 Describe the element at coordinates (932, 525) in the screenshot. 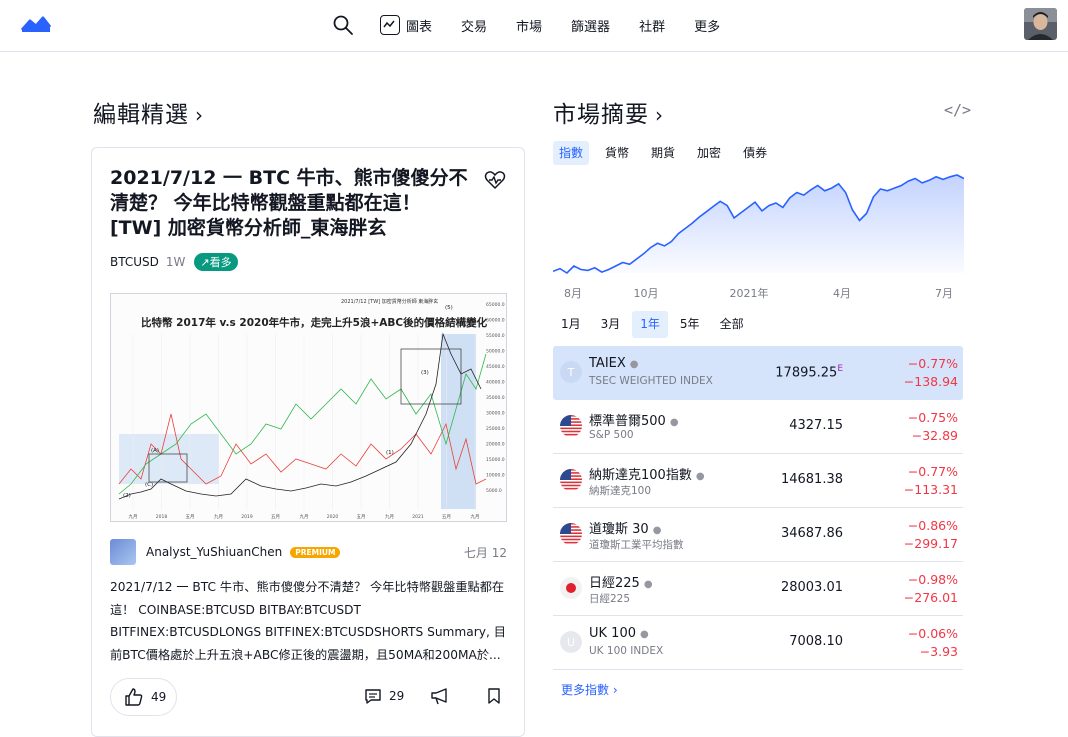

I see `index-change-percent: −0.86%` at that location.